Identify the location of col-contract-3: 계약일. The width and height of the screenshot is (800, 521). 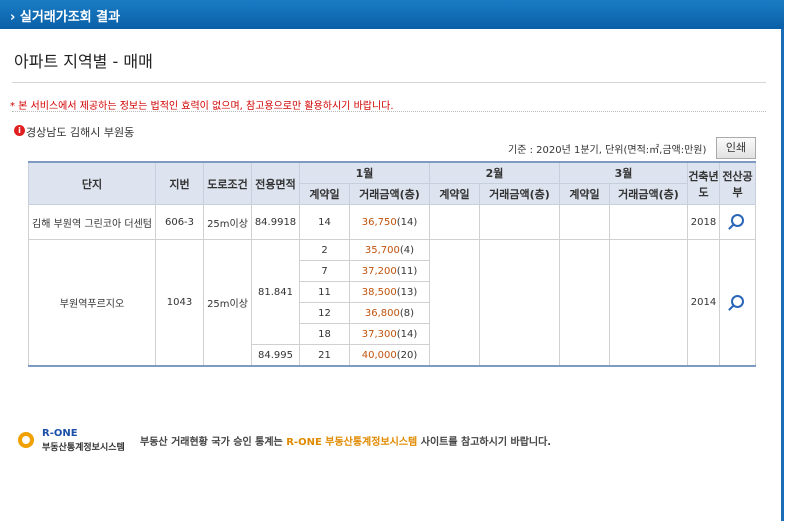
(584, 194).